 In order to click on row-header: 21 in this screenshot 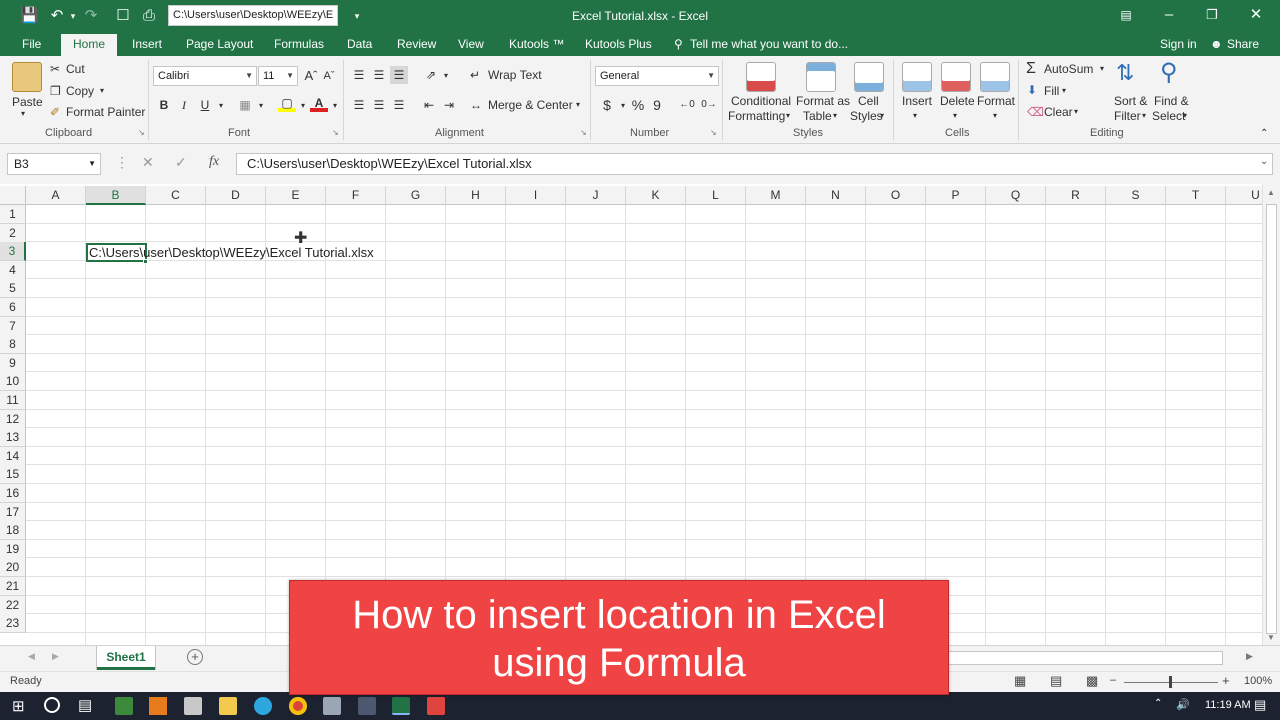, I will do `click(13, 586)`.